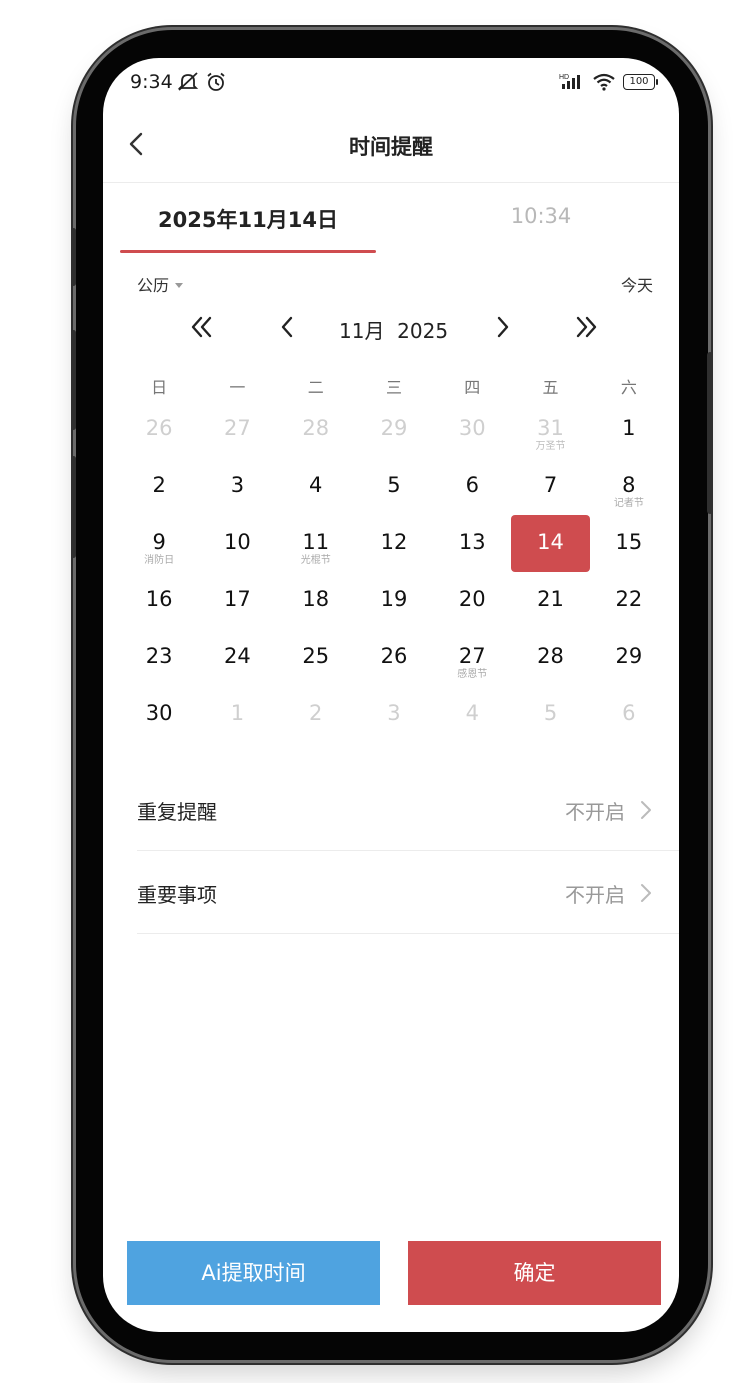 The width and height of the screenshot is (754, 1383). I want to click on day-number: 24, so click(237, 656).